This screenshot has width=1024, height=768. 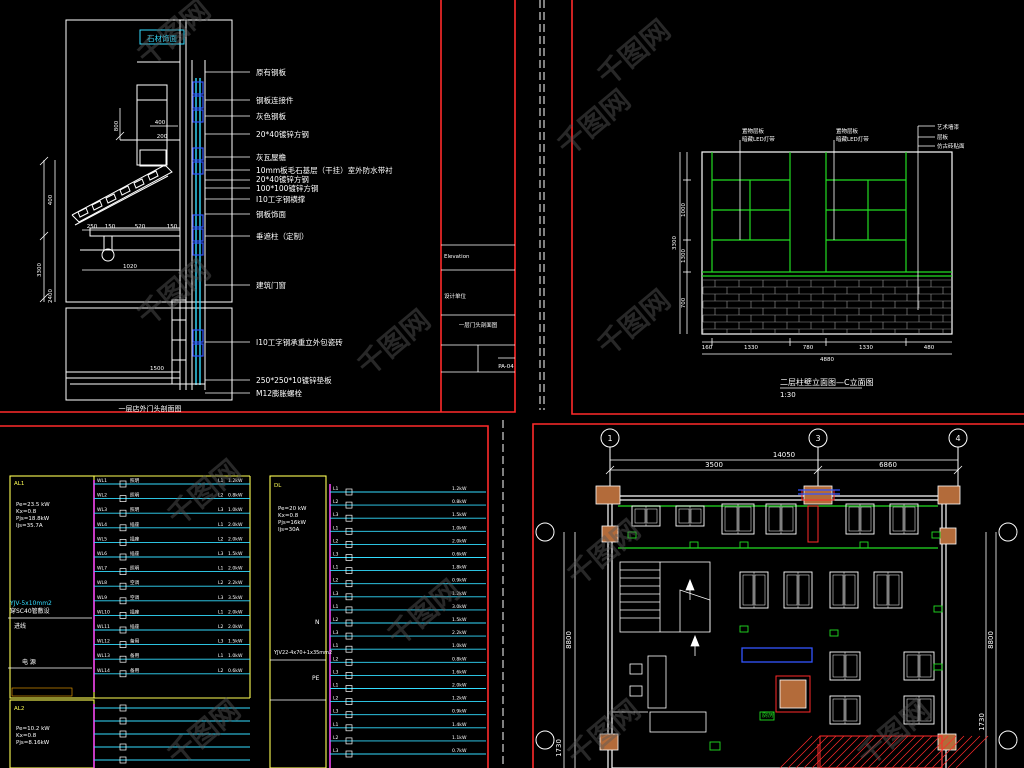 I want to click on dim-200: 200, so click(x=162, y=137).